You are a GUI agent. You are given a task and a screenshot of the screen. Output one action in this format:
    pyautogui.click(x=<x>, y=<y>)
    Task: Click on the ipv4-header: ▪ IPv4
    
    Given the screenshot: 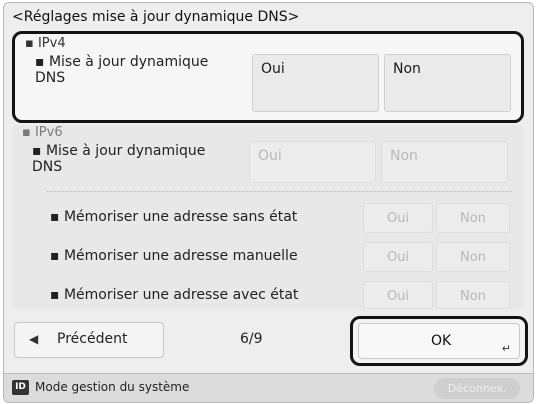 What is the action you would take?
    pyautogui.click(x=45, y=43)
    